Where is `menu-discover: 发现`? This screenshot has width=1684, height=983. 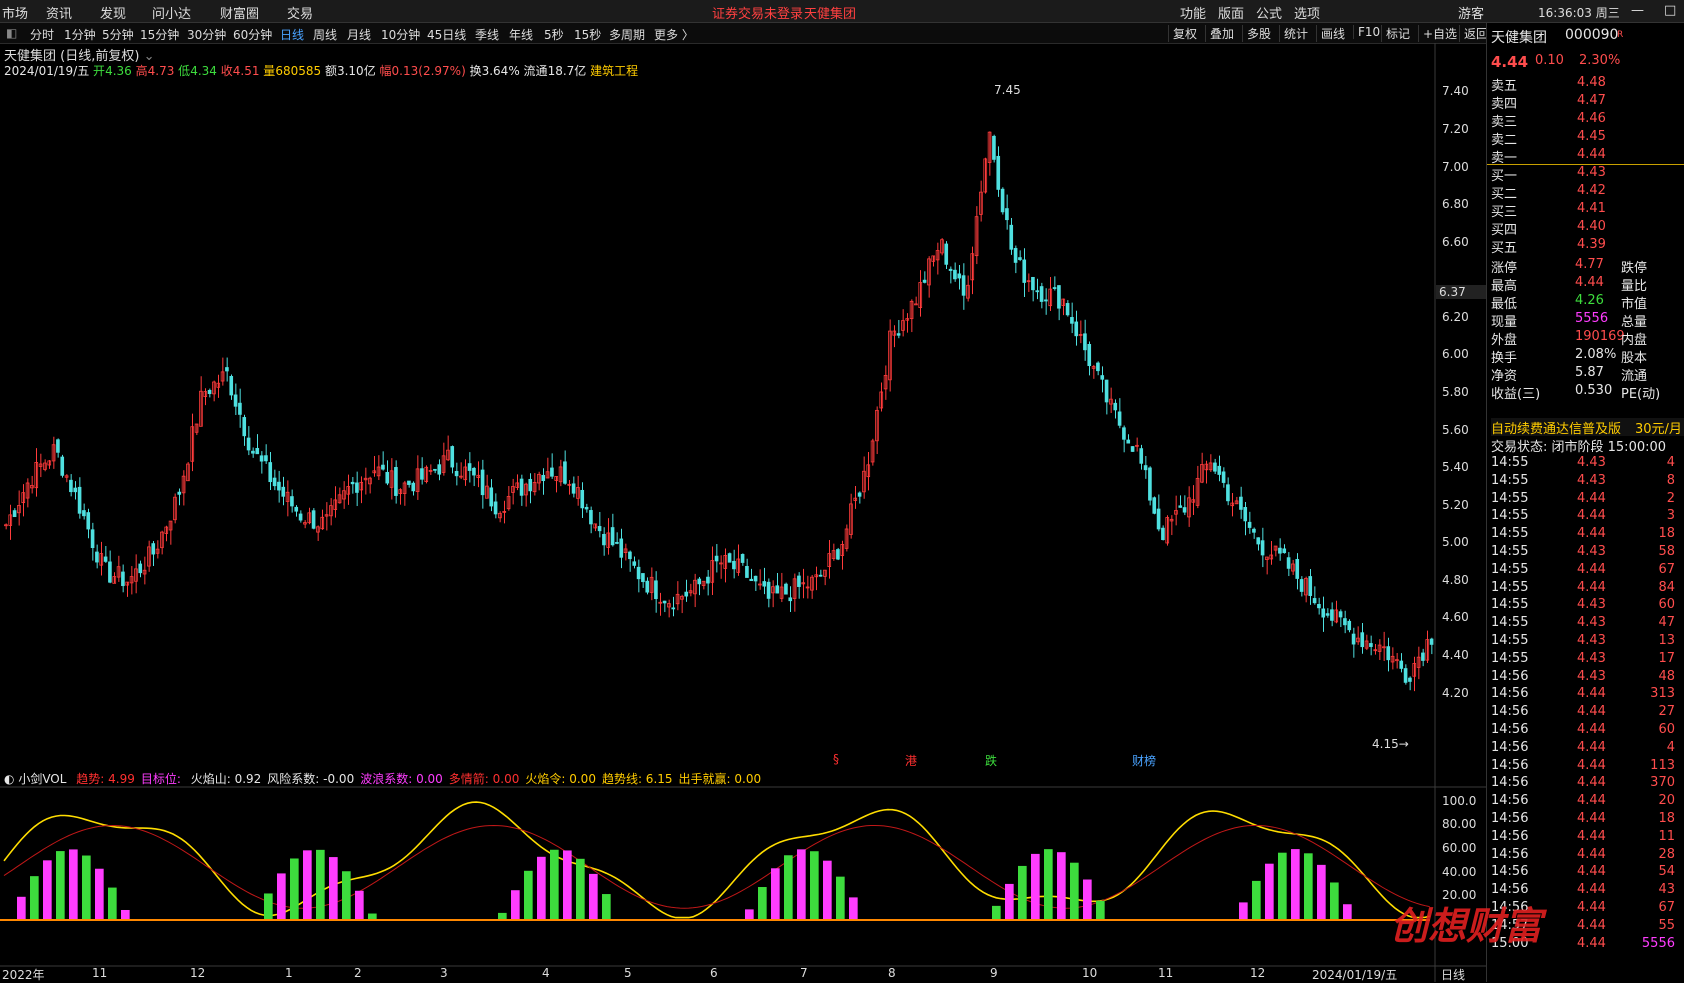
menu-discover: 发现 is located at coordinates (113, 12).